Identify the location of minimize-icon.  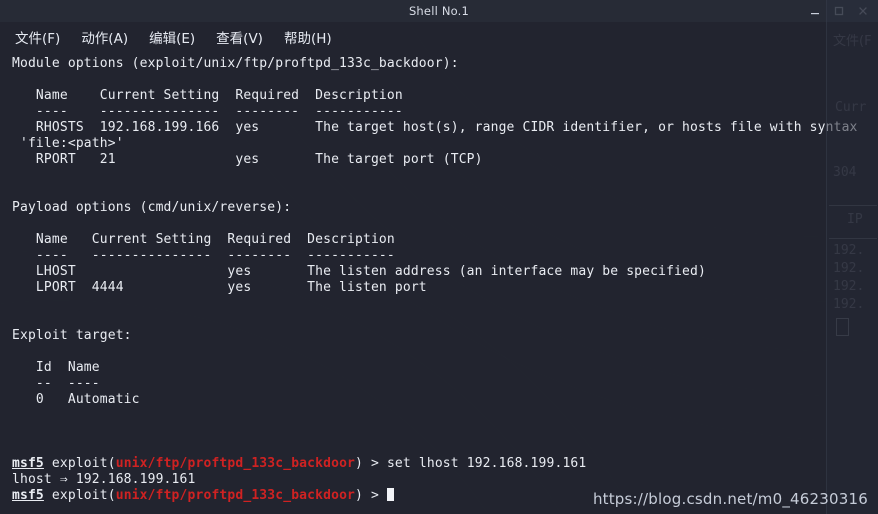
(815, 11).